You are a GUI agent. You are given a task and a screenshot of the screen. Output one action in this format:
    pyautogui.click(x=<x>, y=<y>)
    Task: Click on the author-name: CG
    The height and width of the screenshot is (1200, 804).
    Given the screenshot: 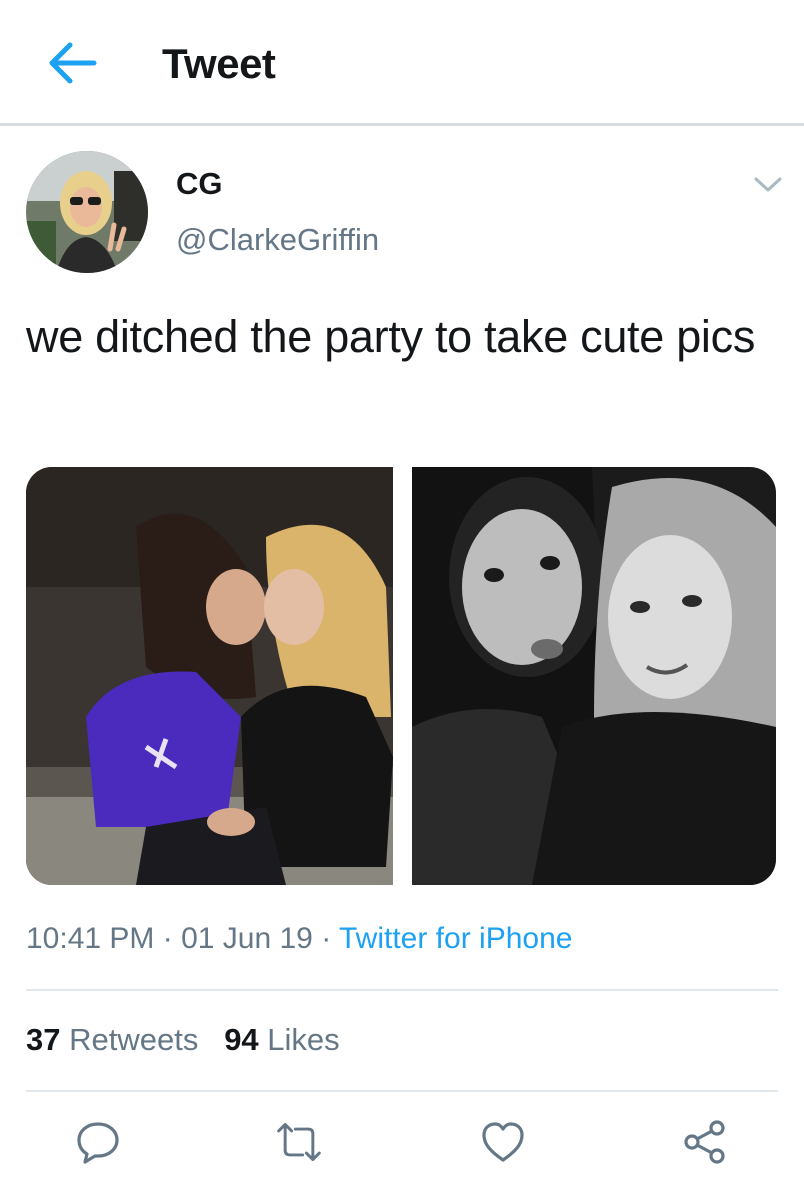 What is the action you would take?
    pyautogui.click(x=199, y=184)
    